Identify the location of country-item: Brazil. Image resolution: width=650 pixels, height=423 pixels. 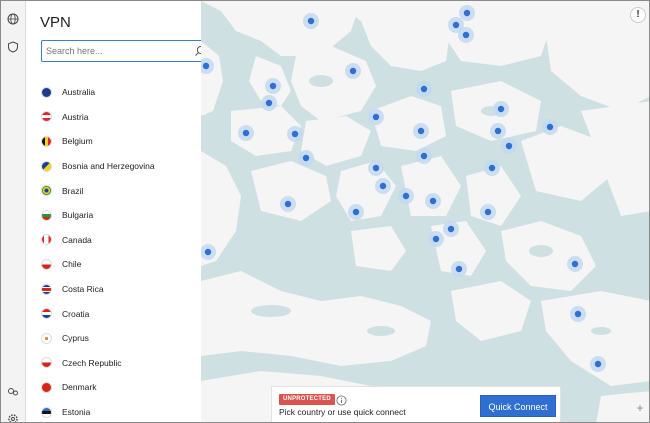
(111, 190).